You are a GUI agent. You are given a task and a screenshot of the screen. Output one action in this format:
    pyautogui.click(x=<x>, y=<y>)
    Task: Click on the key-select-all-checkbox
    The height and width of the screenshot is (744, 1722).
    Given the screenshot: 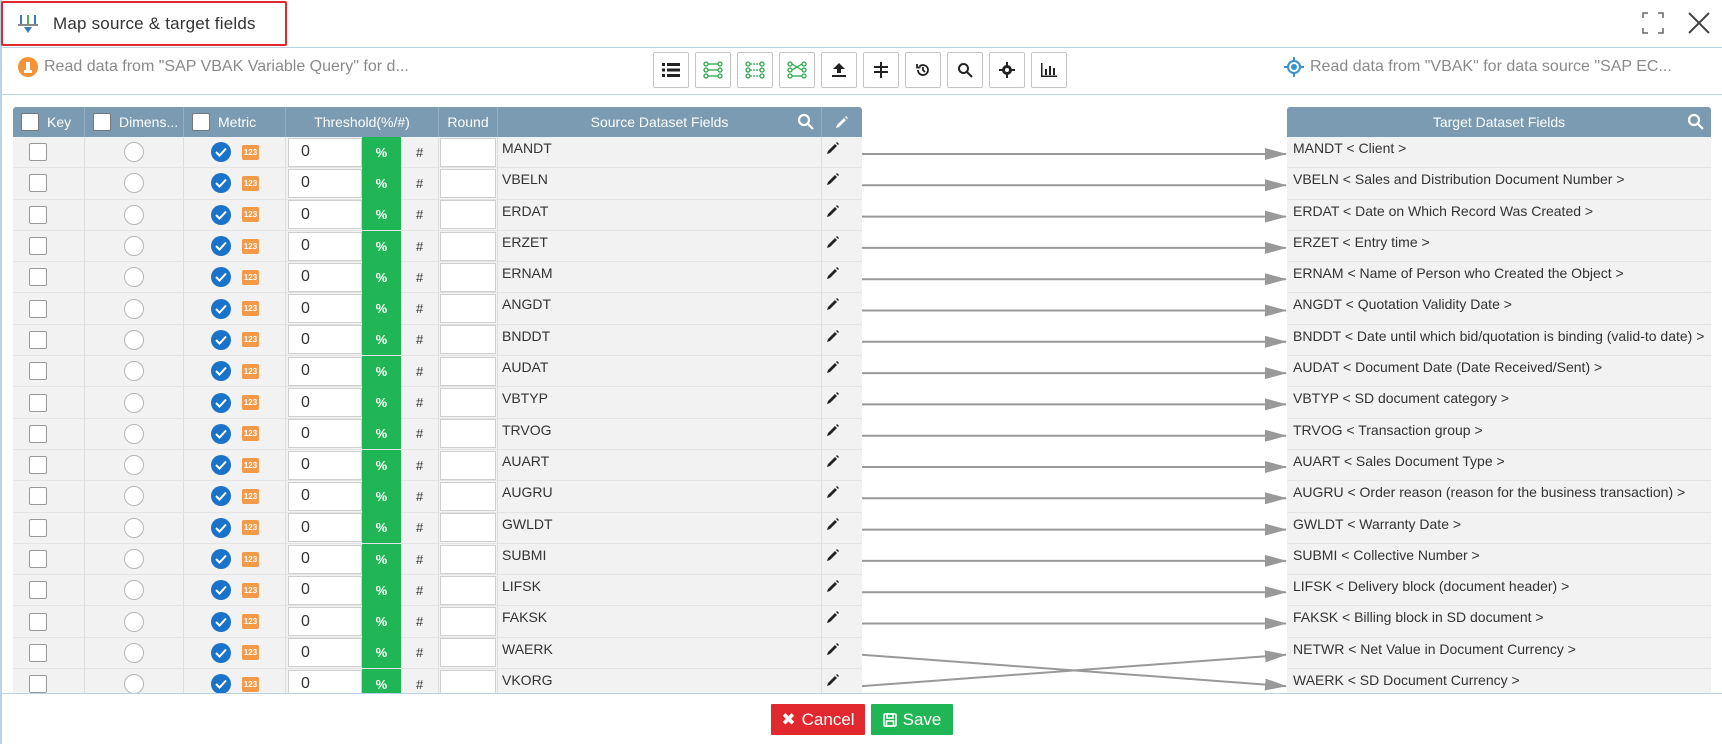 What is the action you would take?
    pyautogui.click(x=30, y=122)
    